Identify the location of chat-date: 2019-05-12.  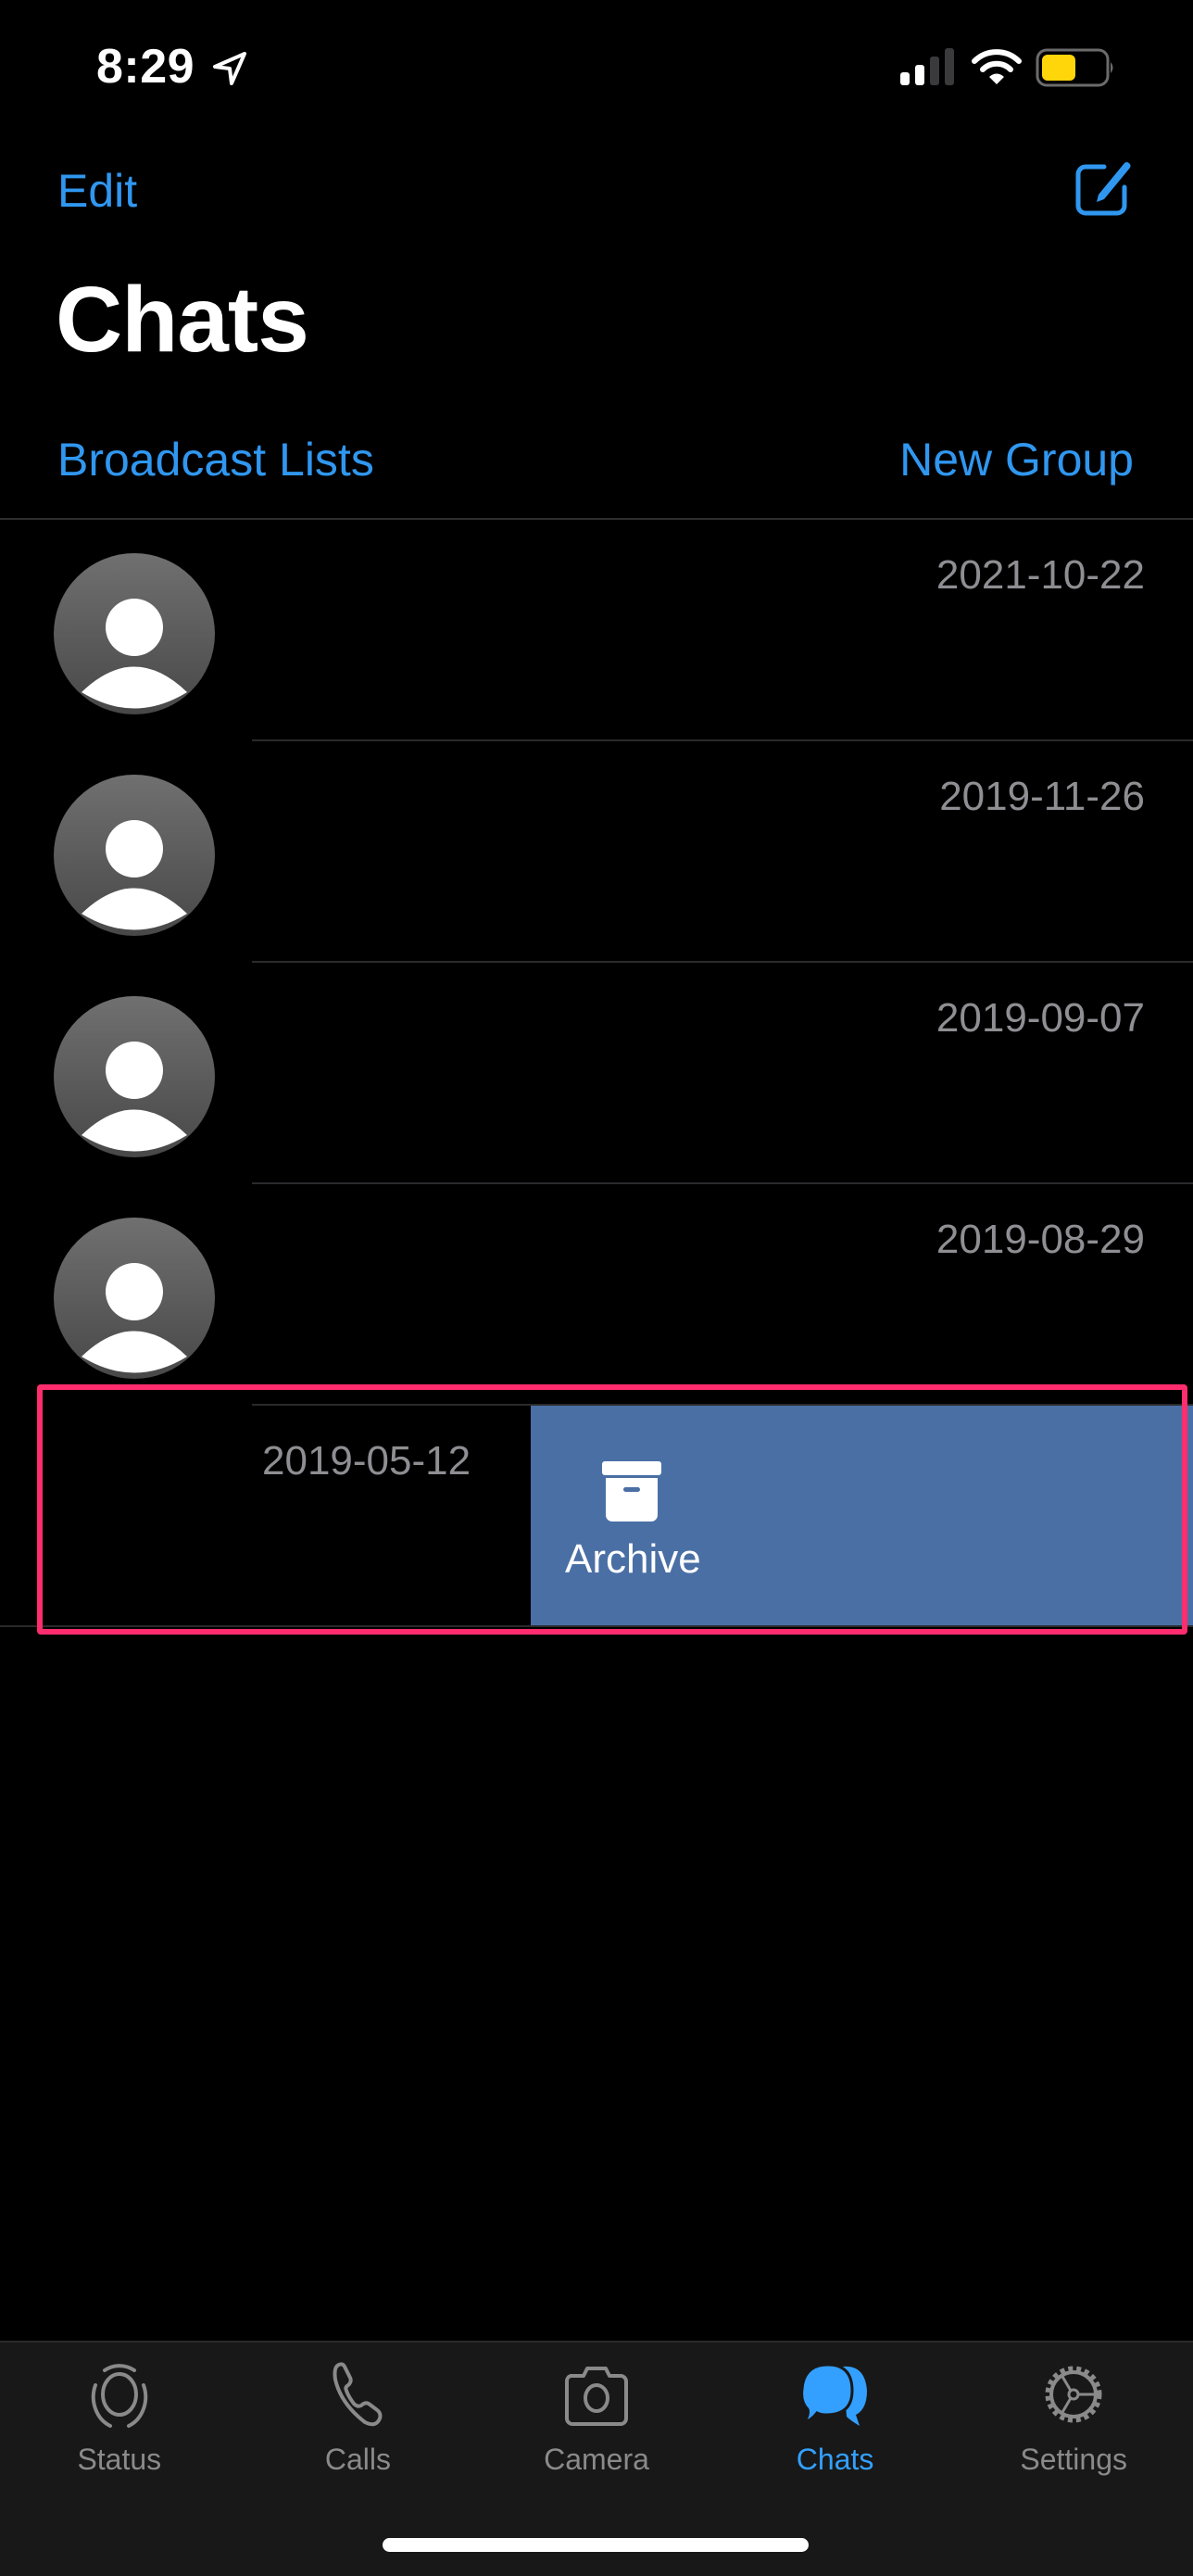
(366, 1461).